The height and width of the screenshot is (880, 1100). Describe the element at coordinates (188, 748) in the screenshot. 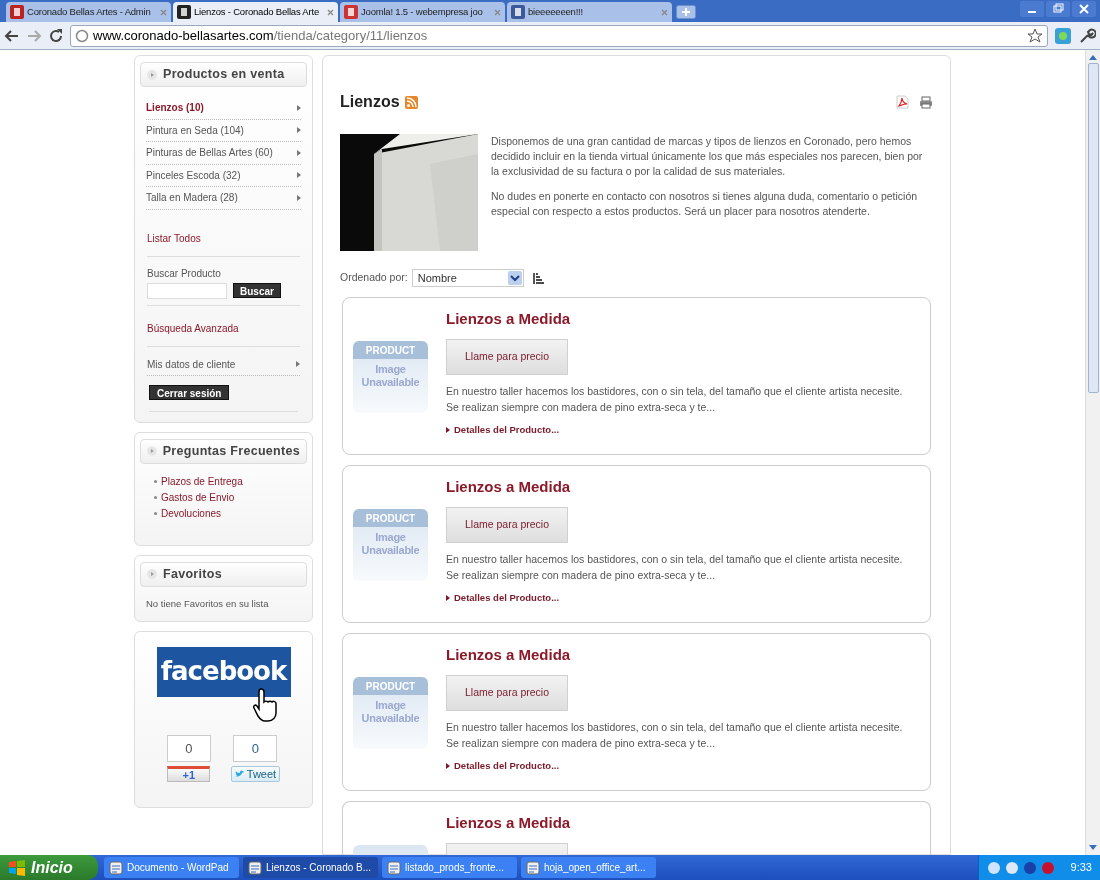

I see `share-count: 0` at that location.